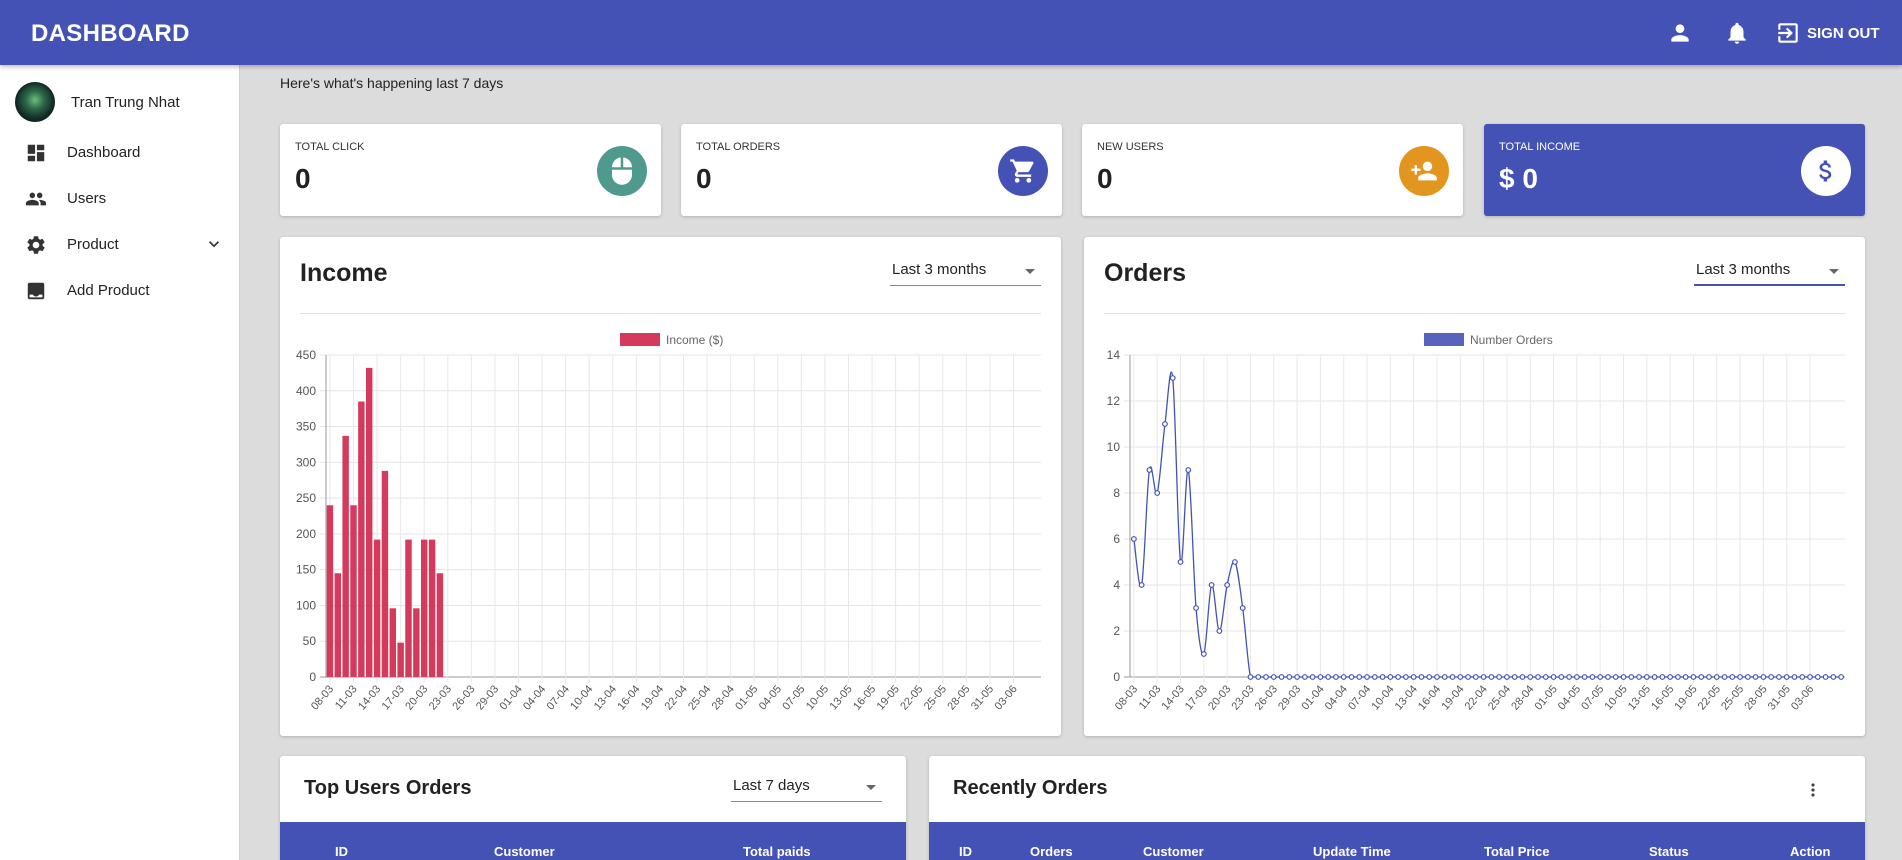  Describe the element at coordinates (306, 605) in the screenshot. I see `y-tick-label: 100` at that location.